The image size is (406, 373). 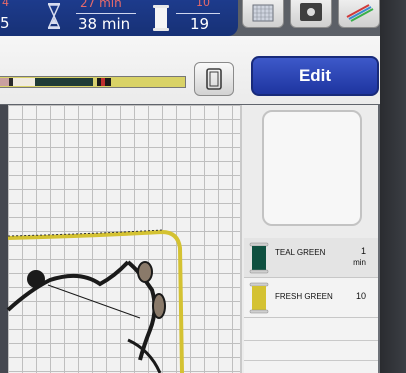 What do you see at coordinates (315, 76) in the screenshot?
I see `edit-button: Edit` at bounding box center [315, 76].